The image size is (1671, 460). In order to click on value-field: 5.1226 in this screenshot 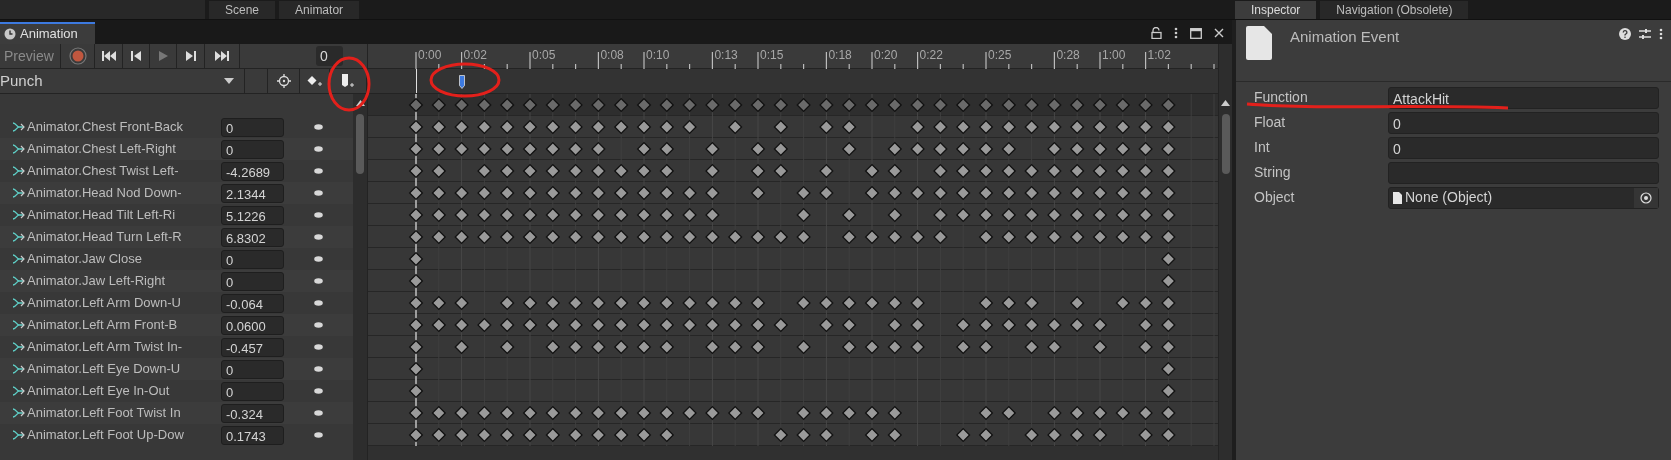, I will do `click(252, 215)`.